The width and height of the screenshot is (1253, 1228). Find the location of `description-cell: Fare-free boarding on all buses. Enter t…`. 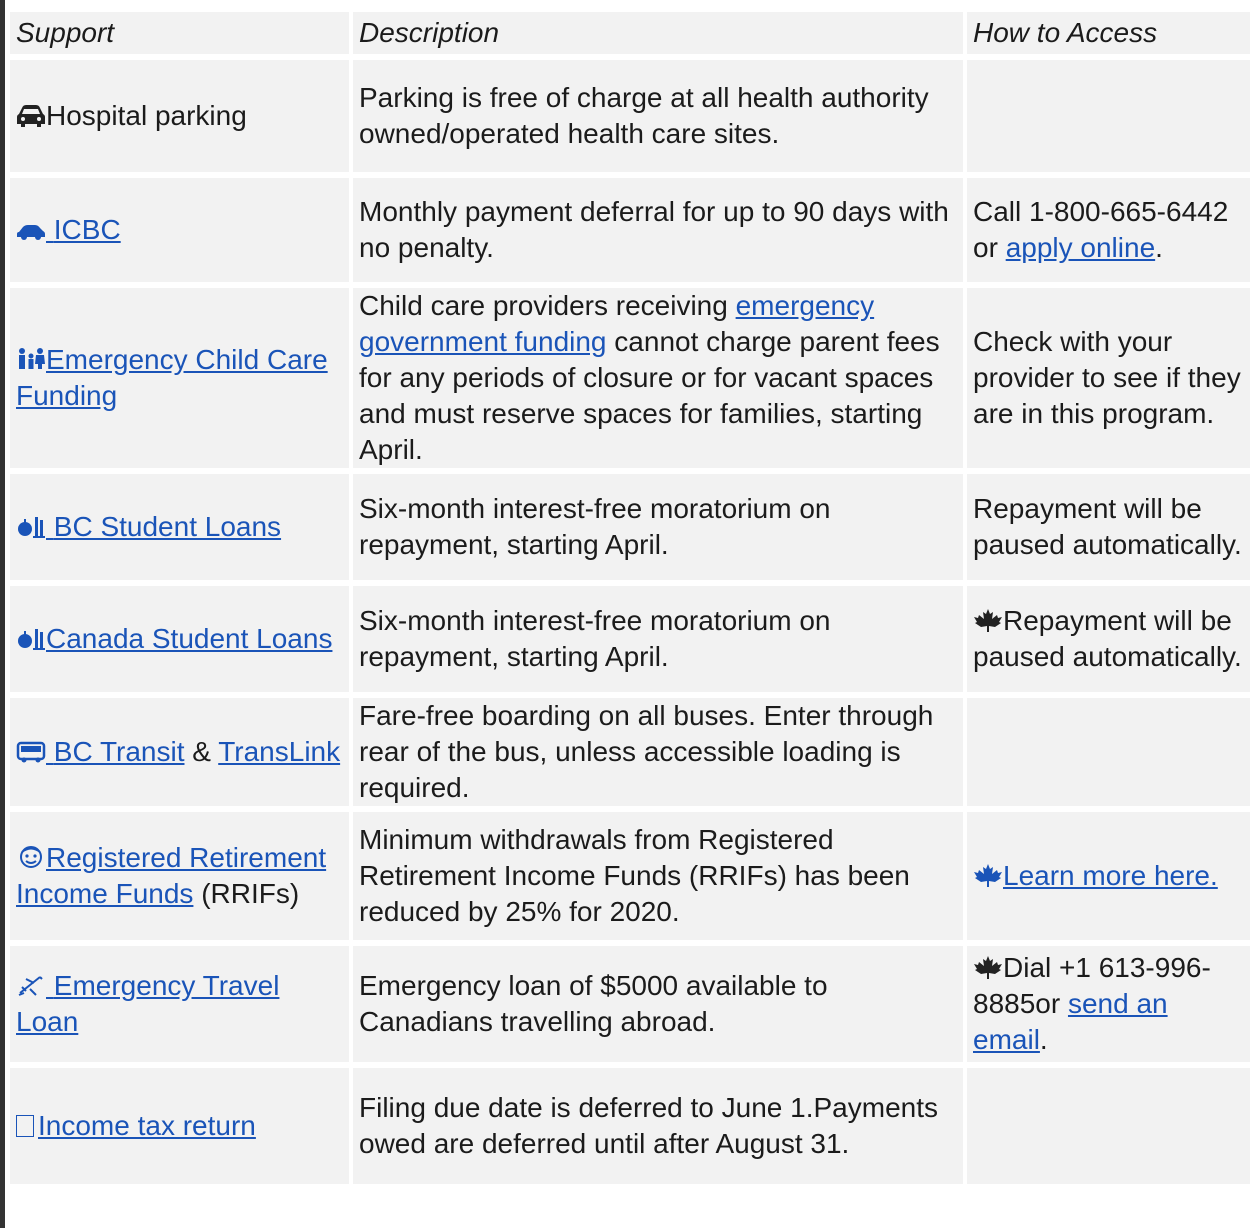

description-cell: Fare-free boarding on all buses. Enter t… is located at coordinates (659, 753).